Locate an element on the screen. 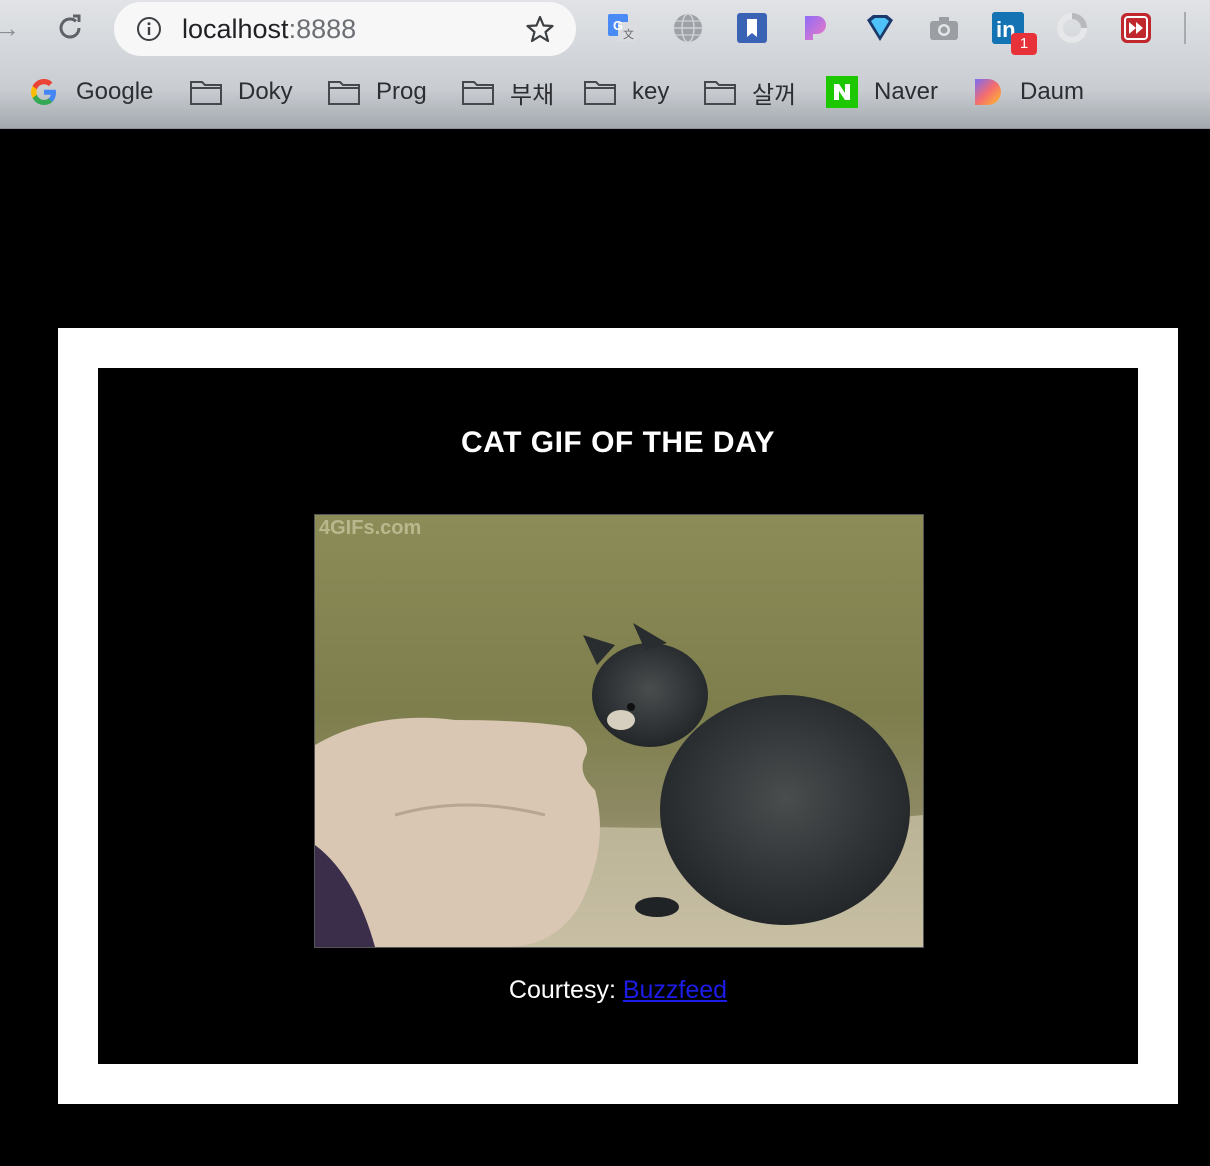 The width and height of the screenshot is (1210, 1166). bookmark-folder-doky: Doky is located at coordinates (241, 92).